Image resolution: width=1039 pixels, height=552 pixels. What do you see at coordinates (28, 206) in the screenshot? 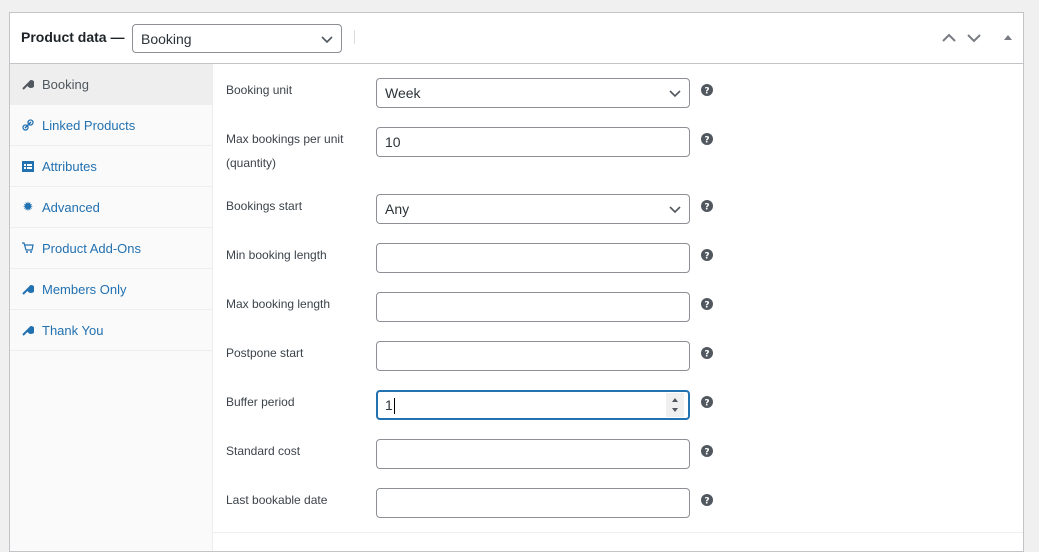
I see `gear-icon: ✹` at bounding box center [28, 206].